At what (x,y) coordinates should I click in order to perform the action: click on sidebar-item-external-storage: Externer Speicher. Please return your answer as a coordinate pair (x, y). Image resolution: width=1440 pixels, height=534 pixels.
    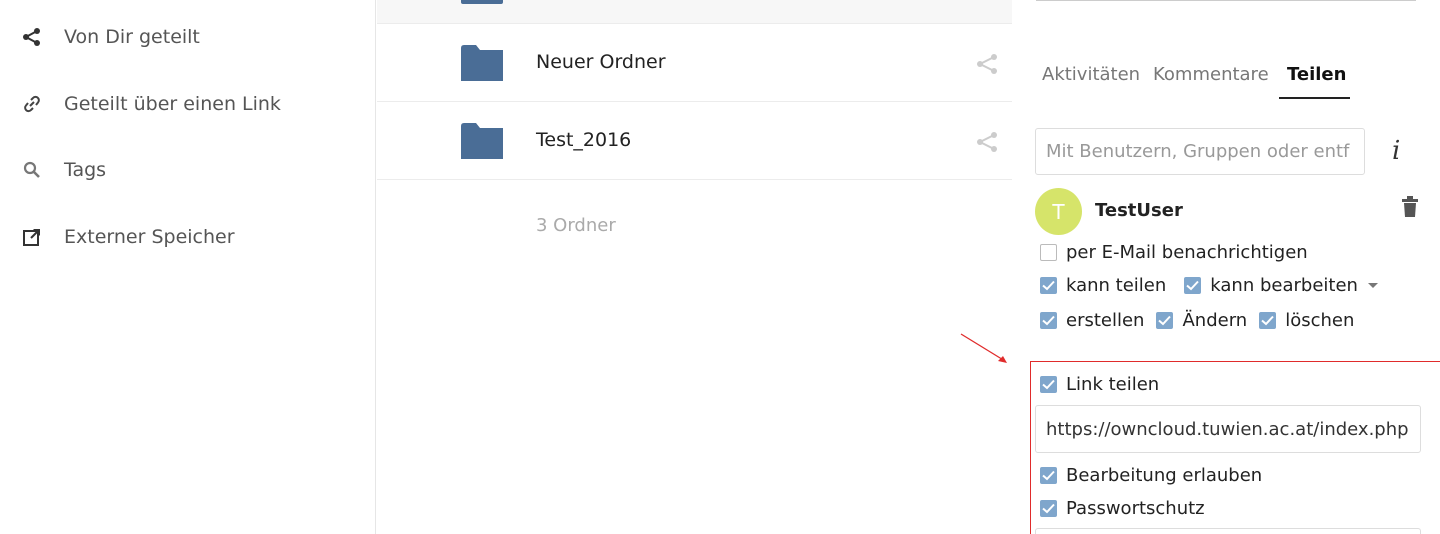
    Looking at the image, I should click on (188, 237).